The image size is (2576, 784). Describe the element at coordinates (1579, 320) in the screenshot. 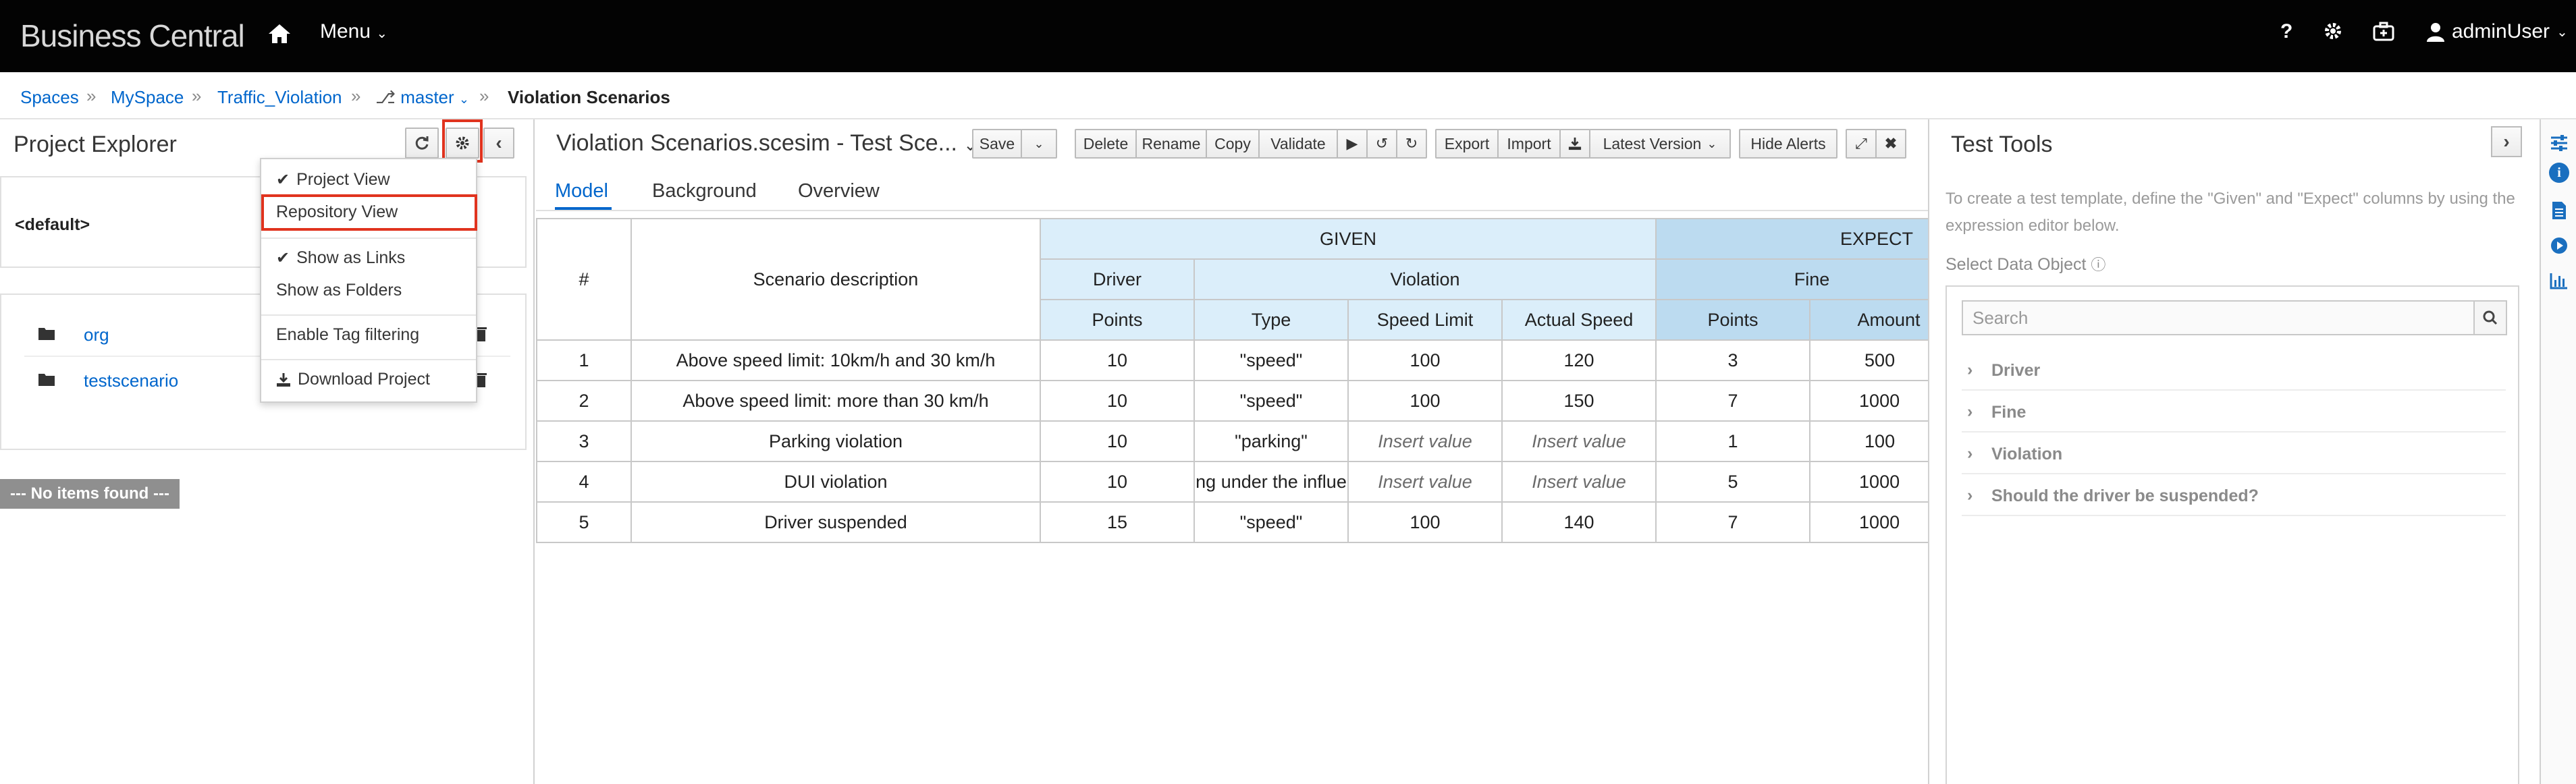

I see `header-actual-speed: Actual Speed` at that location.